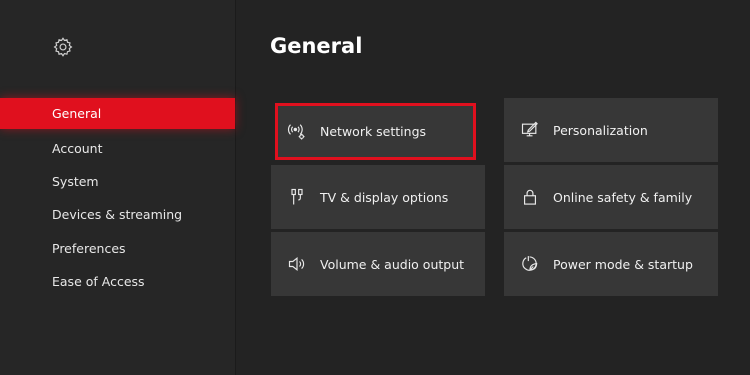 The width and height of the screenshot is (750, 375). What do you see at coordinates (75, 181) in the screenshot?
I see `sidebar-item-label: System` at bounding box center [75, 181].